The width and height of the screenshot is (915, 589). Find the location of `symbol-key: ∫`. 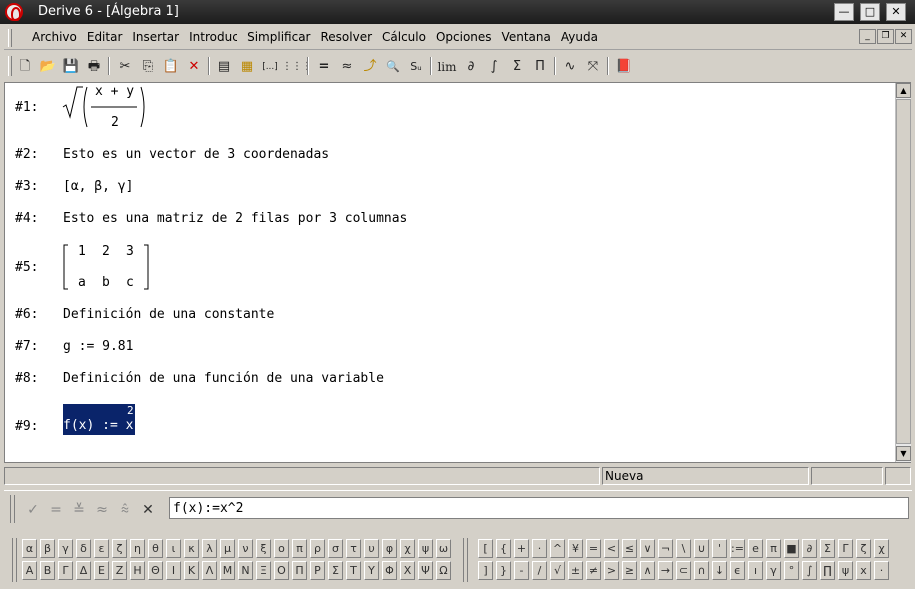

symbol-key: ∫ is located at coordinates (809, 570).